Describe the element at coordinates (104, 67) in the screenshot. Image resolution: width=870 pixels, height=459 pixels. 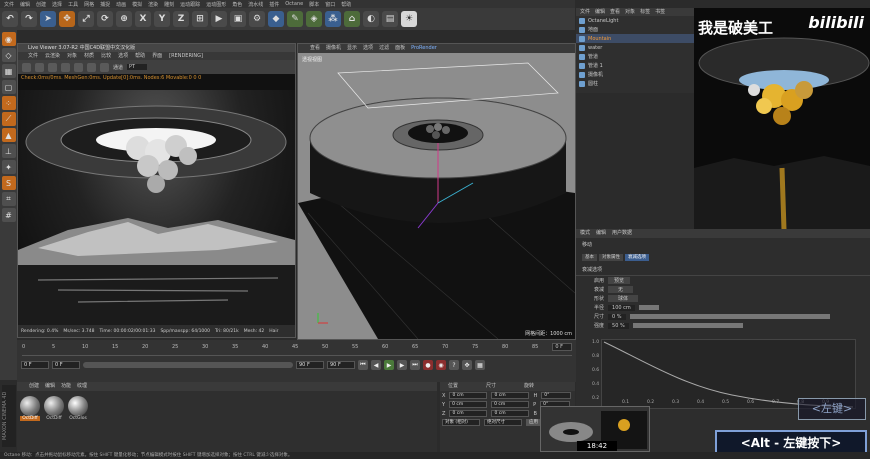
I see `focus-icon` at that location.